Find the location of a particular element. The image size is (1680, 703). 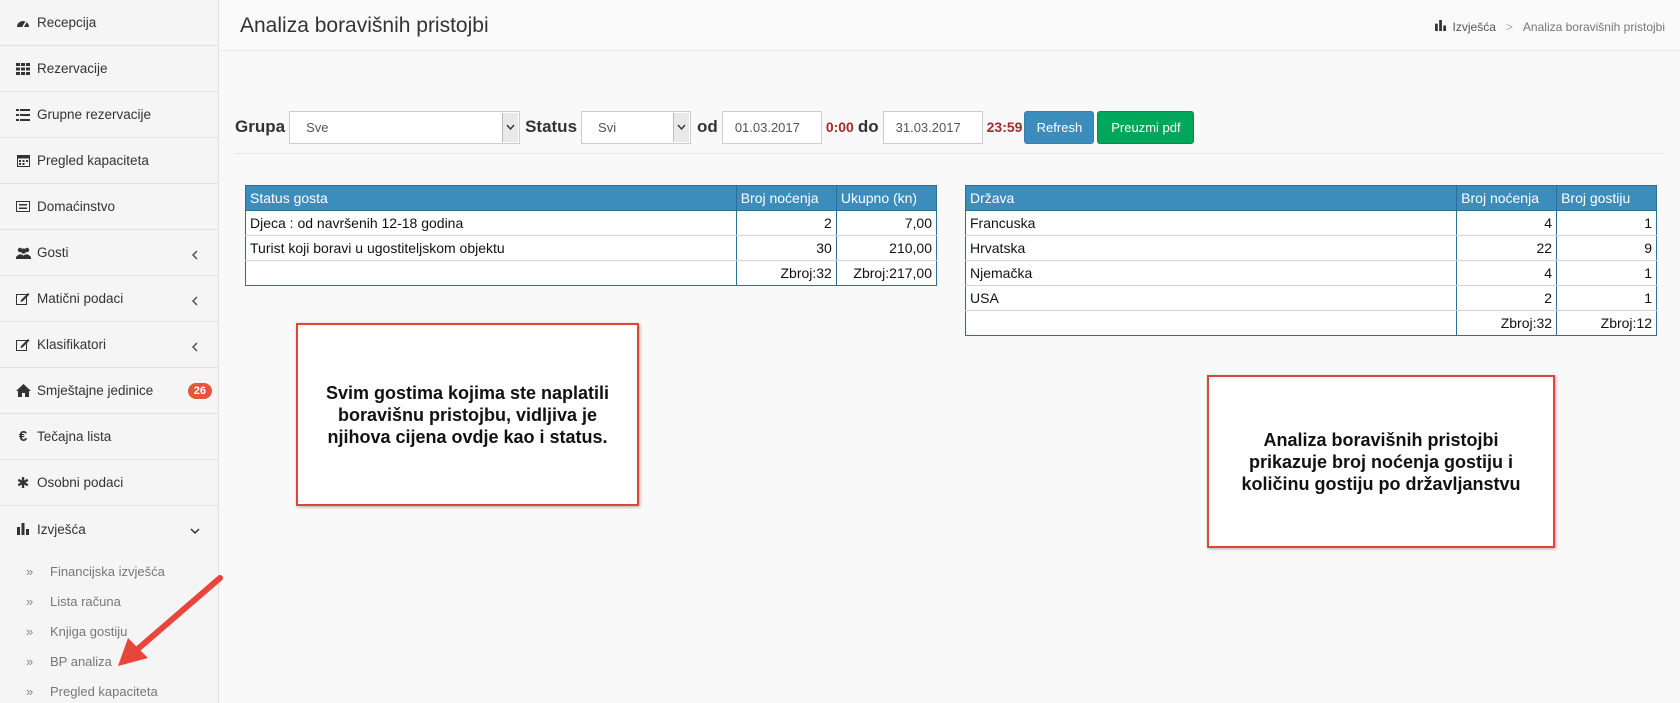

euro-icon: € is located at coordinates (23, 436).